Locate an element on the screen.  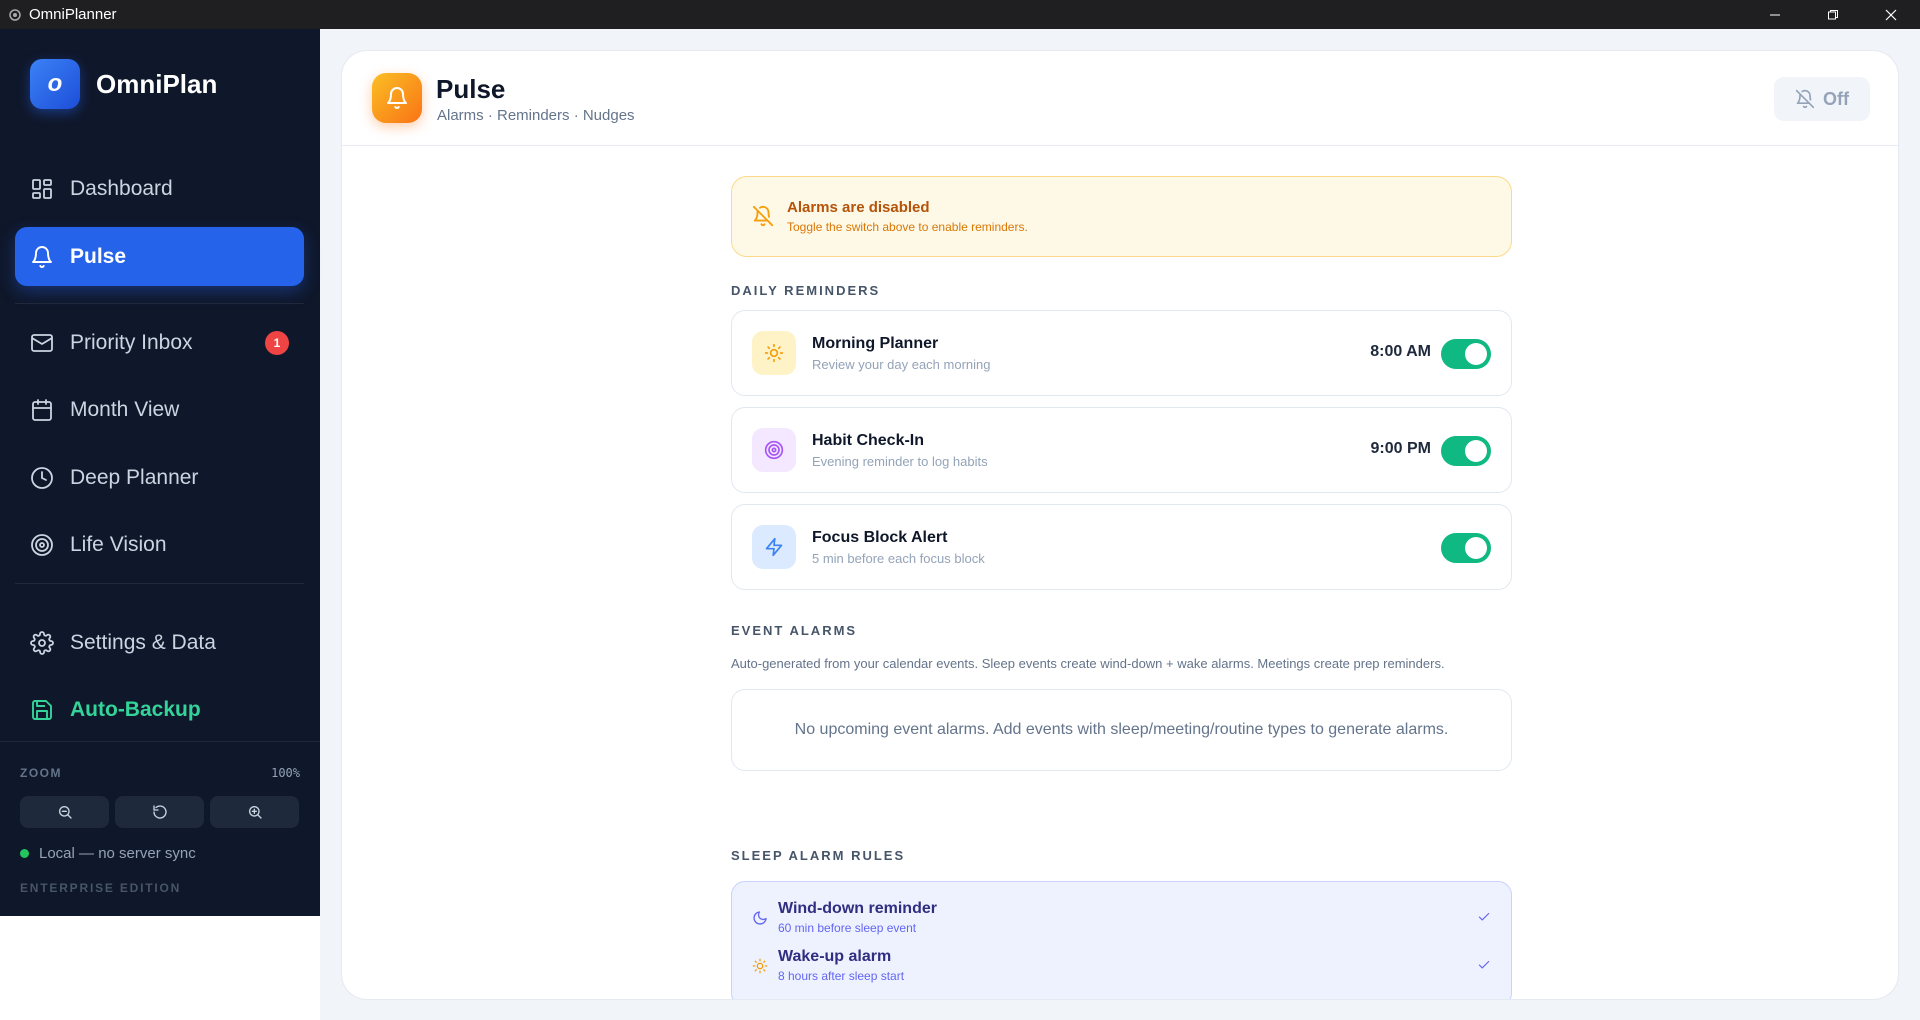
section-heading: DAILY REMINDERS is located at coordinates (806, 290).